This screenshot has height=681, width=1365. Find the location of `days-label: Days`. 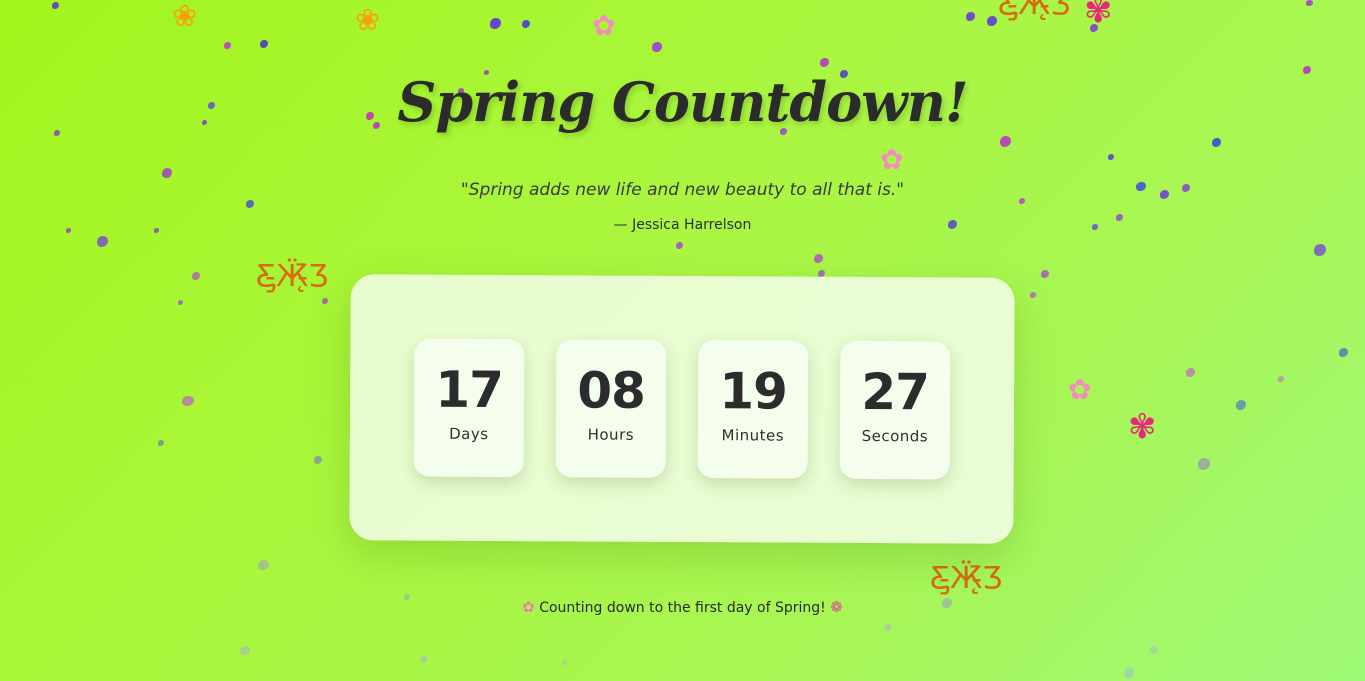

days-label: Days is located at coordinates (469, 433).